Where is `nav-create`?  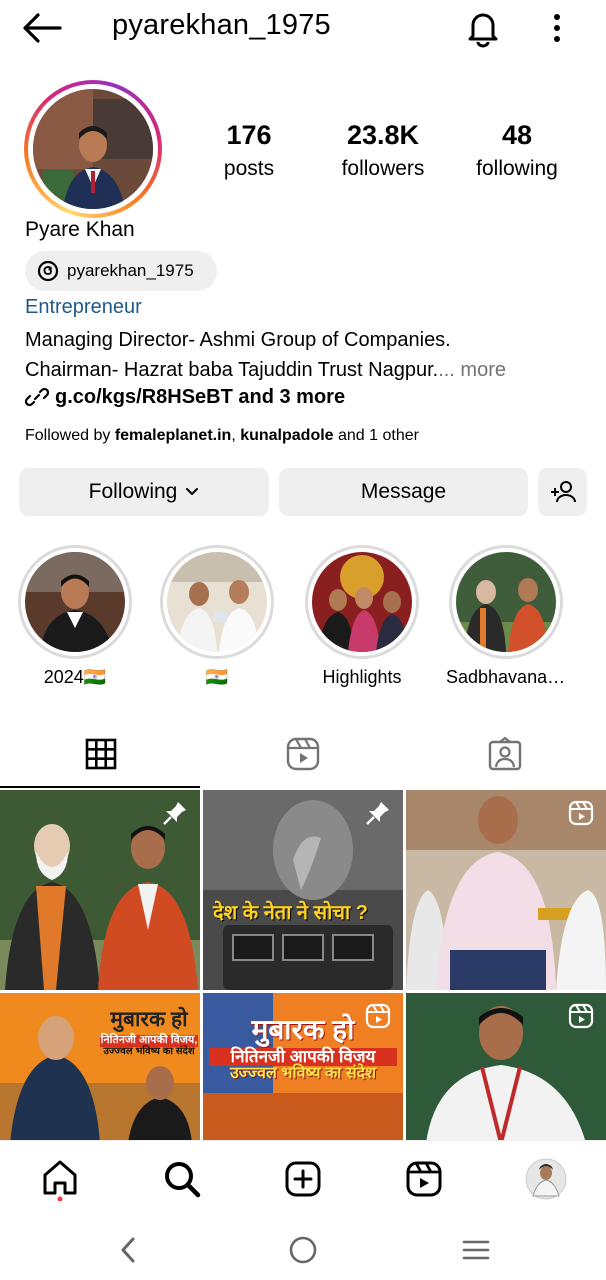 nav-create is located at coordinates (303, 1179).